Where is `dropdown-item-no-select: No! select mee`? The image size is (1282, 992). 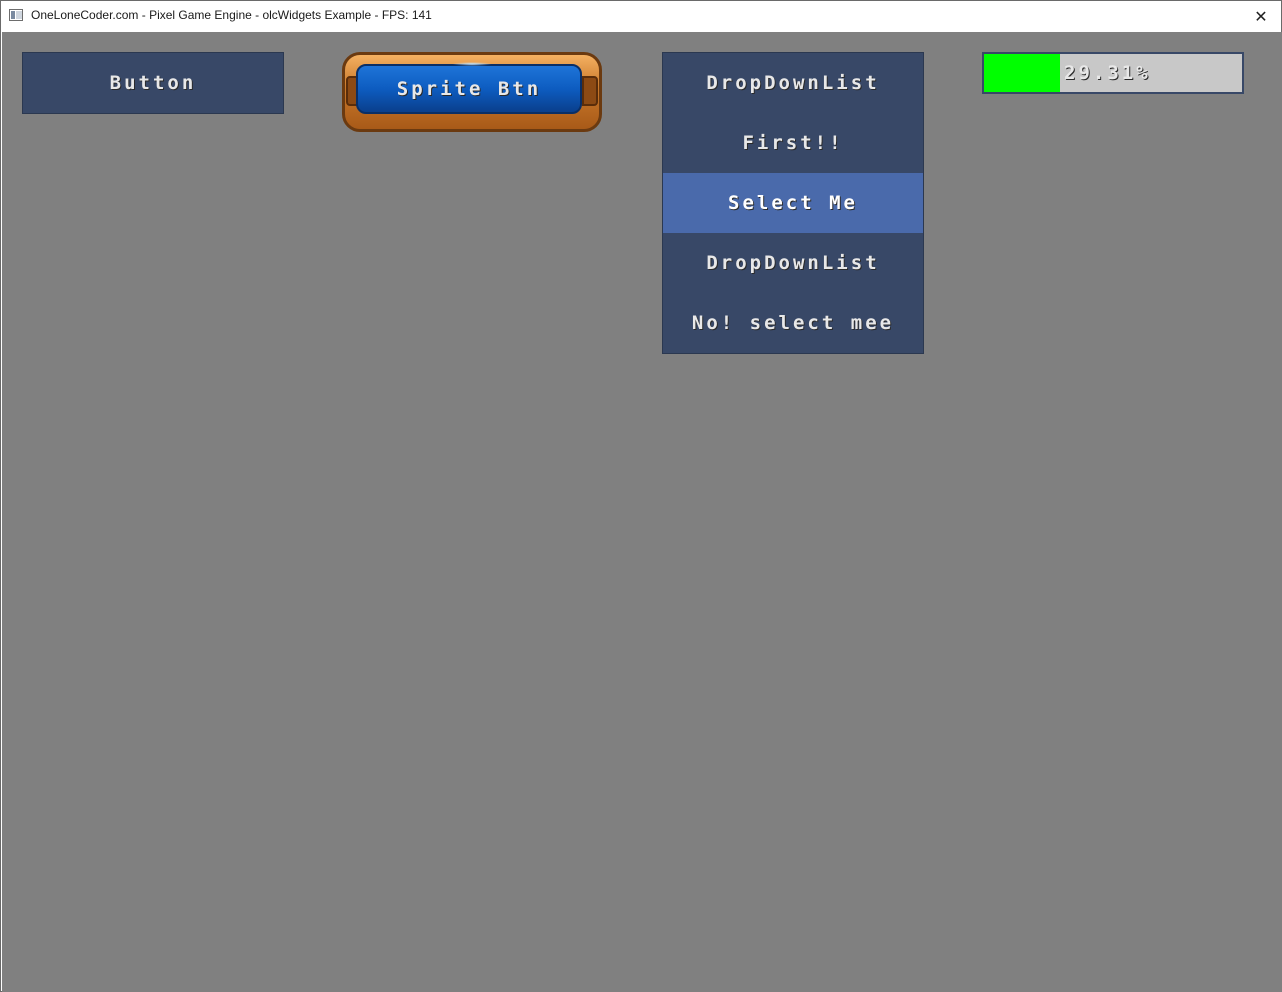
dropdown-item-no-select: No! select mee is located at coordinates (793, 323).